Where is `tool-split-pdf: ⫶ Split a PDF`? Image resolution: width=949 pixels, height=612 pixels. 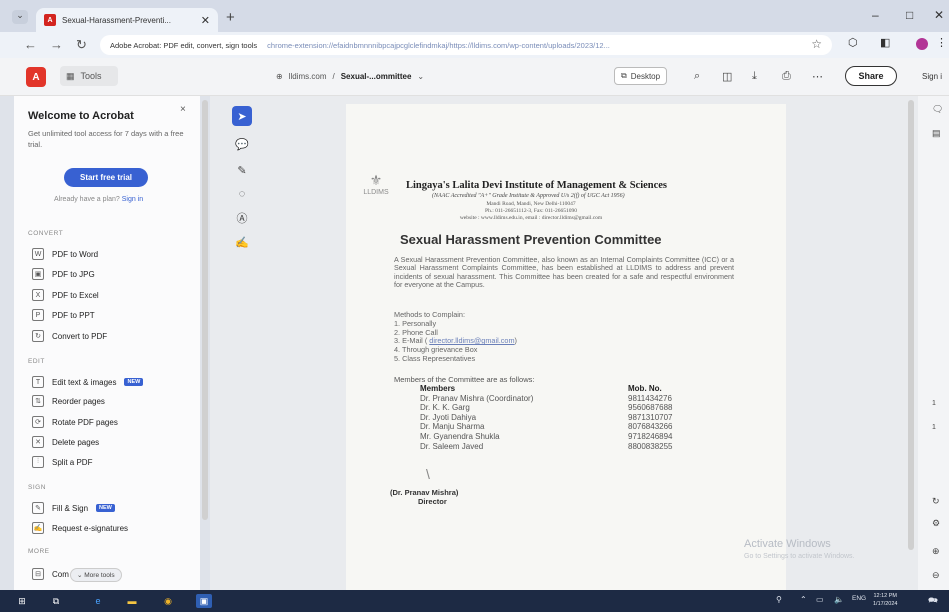
tool-split-pdf: ⫶ Split a PDF is located at coordinates (62, 462).